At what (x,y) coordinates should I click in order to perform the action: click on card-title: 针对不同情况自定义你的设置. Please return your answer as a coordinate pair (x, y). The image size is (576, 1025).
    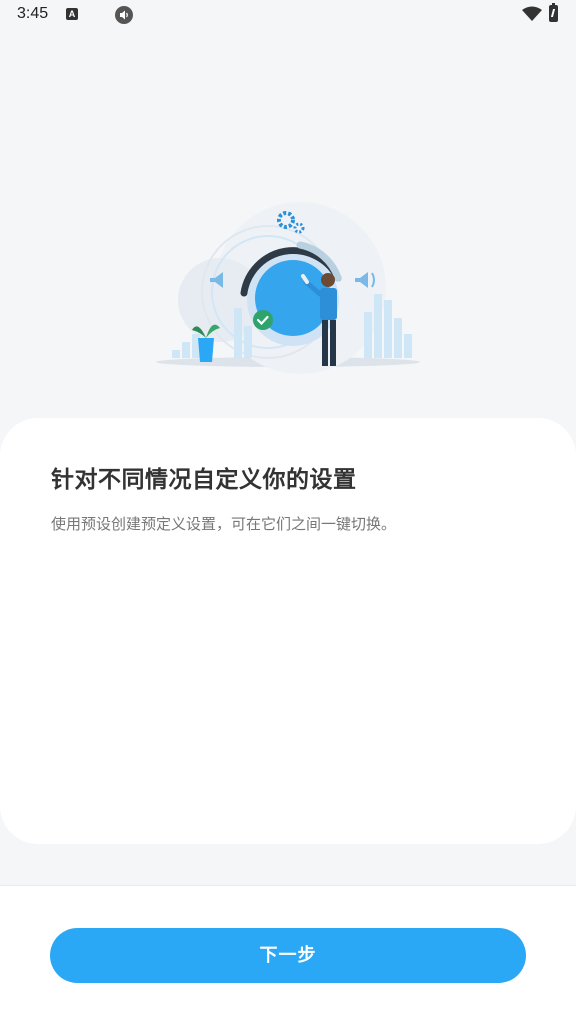
    Looking at the image, I should click on (204, 480).